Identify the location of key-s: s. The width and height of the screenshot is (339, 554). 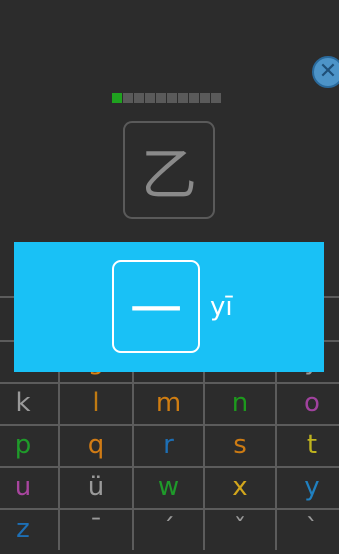
(241, 445).